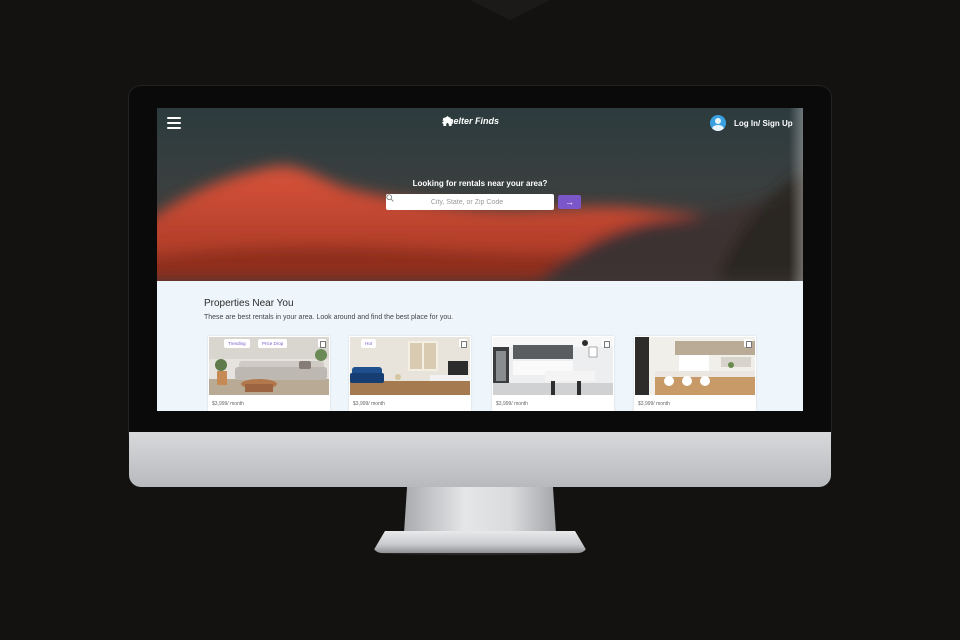 Image resolution: width=960 pixels, height=640 pixels. I want to click on menu-icon, so click(174, 123).